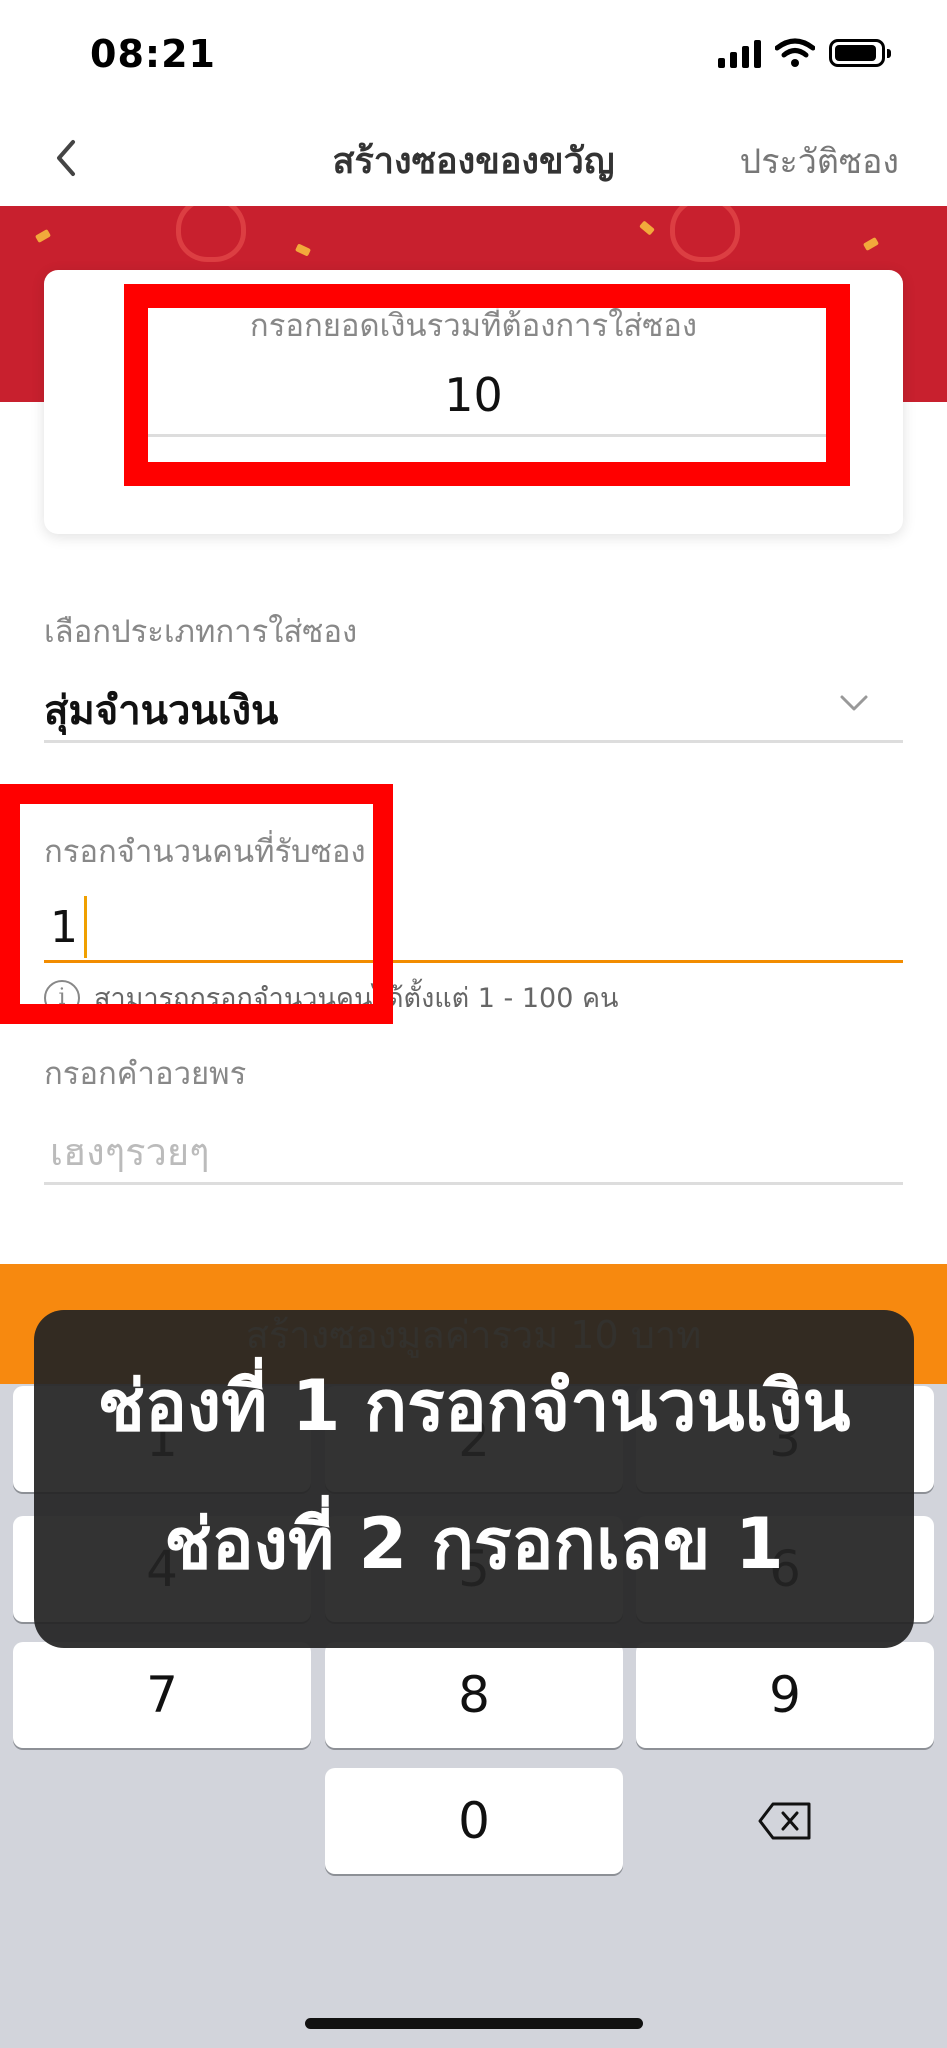 This screenshot has height=2048, width=947. Describe the element at coordinates (474, 1406) in the screenshot. I see `overlay-line-1: ช่องที่ 1 กรอกจำนวนเงิน` at that location.